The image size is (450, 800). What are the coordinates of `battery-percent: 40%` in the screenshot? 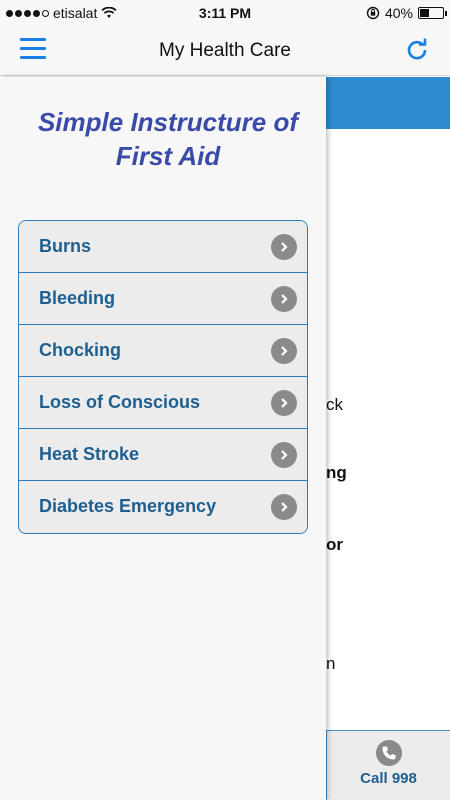 It's located at (398, 13).